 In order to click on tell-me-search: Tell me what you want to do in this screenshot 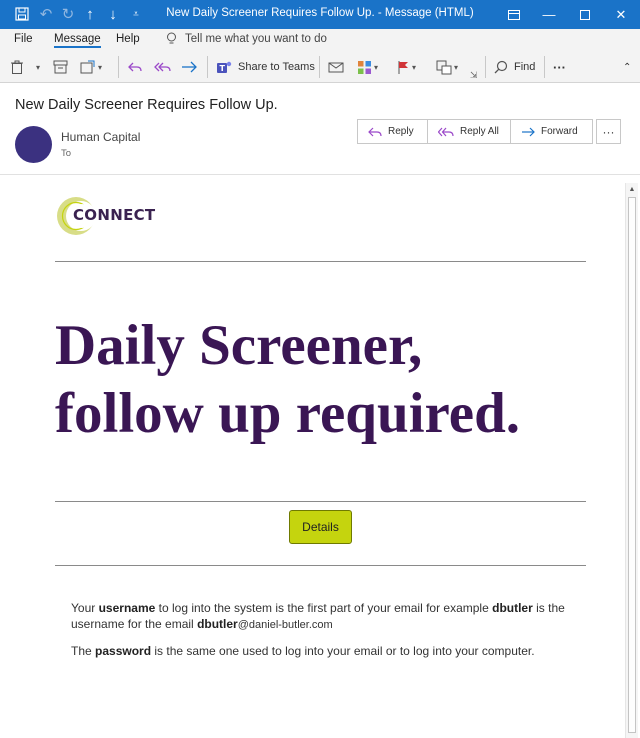, I will do `click(246, 38)`.